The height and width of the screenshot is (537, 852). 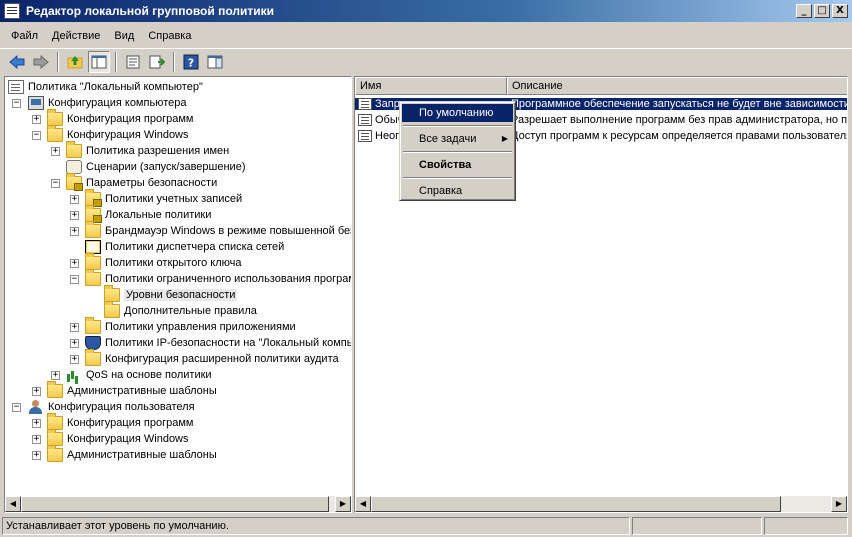 I want to click on up-one-level-button, so click(x=75, y=62).